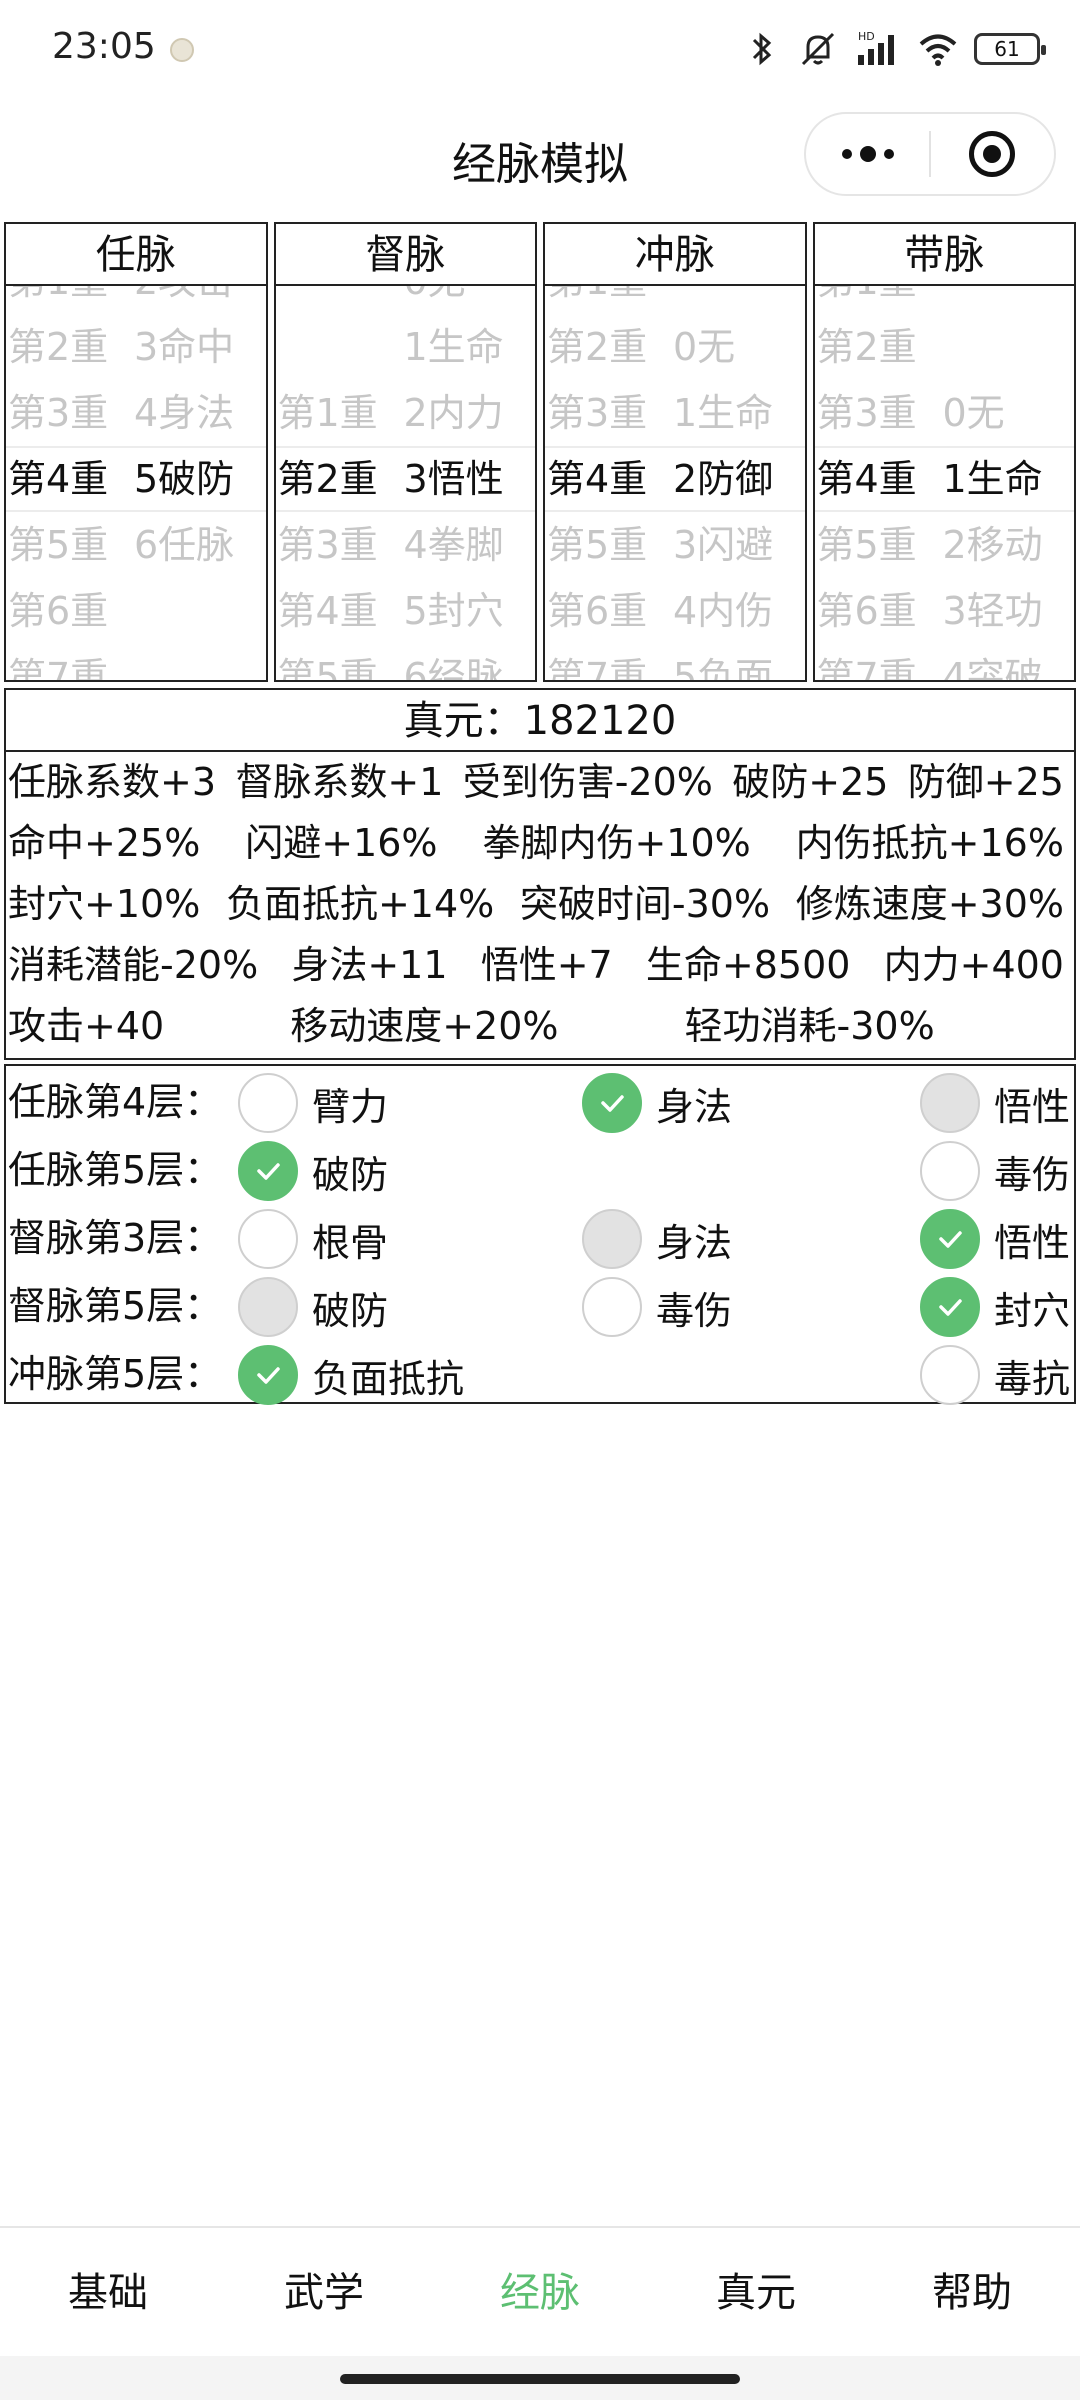 The height and width of the screenshot is (2400, 1080). Describe the element at coordinates (995, 1239) in the screenshot. I see `option-choice: 悟性` at that location.